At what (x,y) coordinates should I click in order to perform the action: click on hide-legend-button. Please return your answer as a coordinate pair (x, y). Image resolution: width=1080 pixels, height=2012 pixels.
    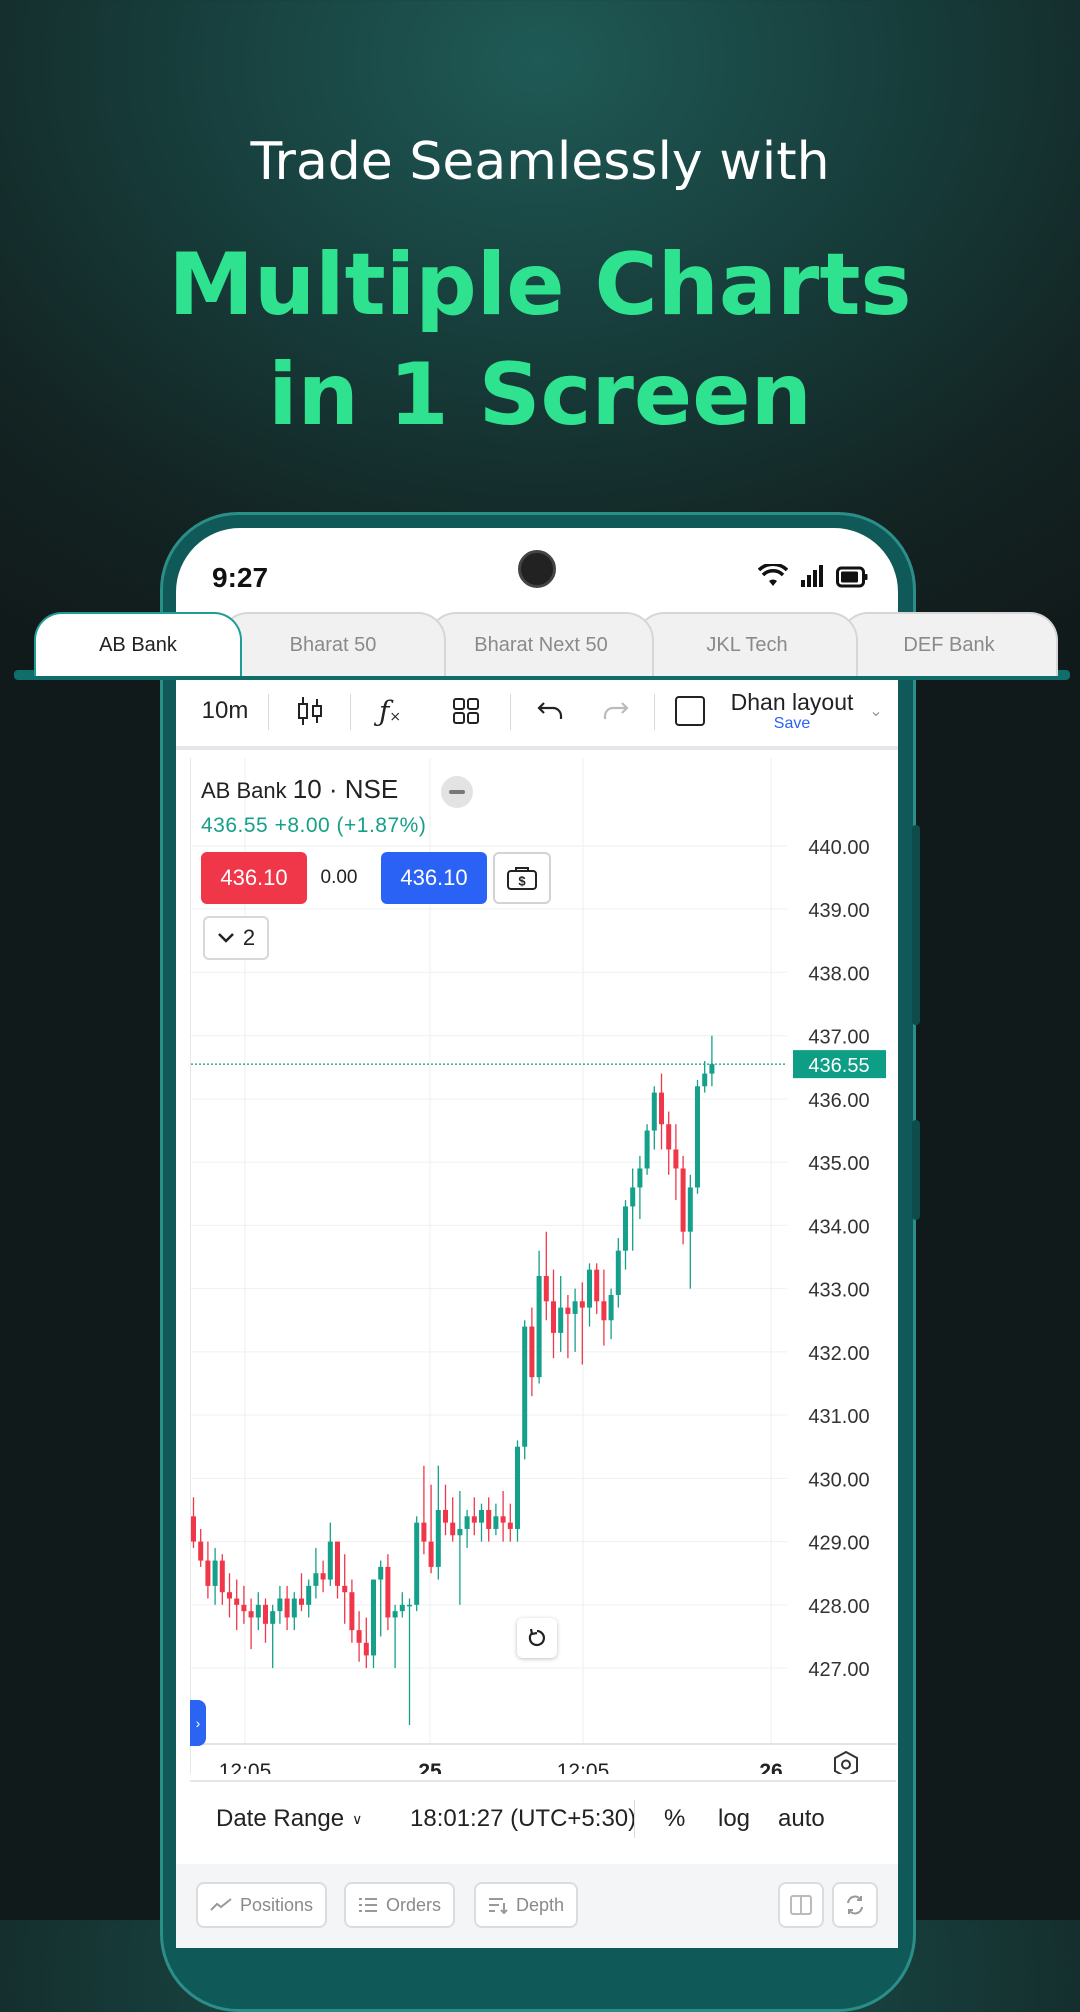
    Looking at the image, I should click on (457, 792).